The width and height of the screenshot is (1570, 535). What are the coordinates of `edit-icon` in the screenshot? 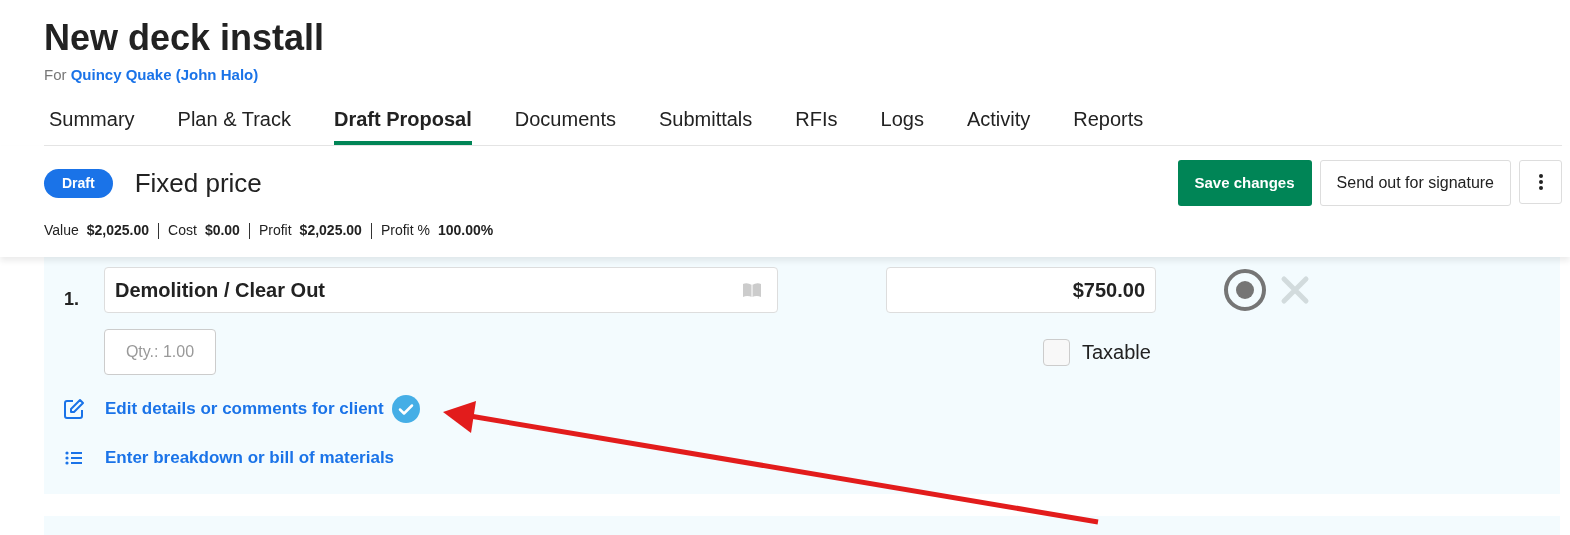 It's located at (74, 409).